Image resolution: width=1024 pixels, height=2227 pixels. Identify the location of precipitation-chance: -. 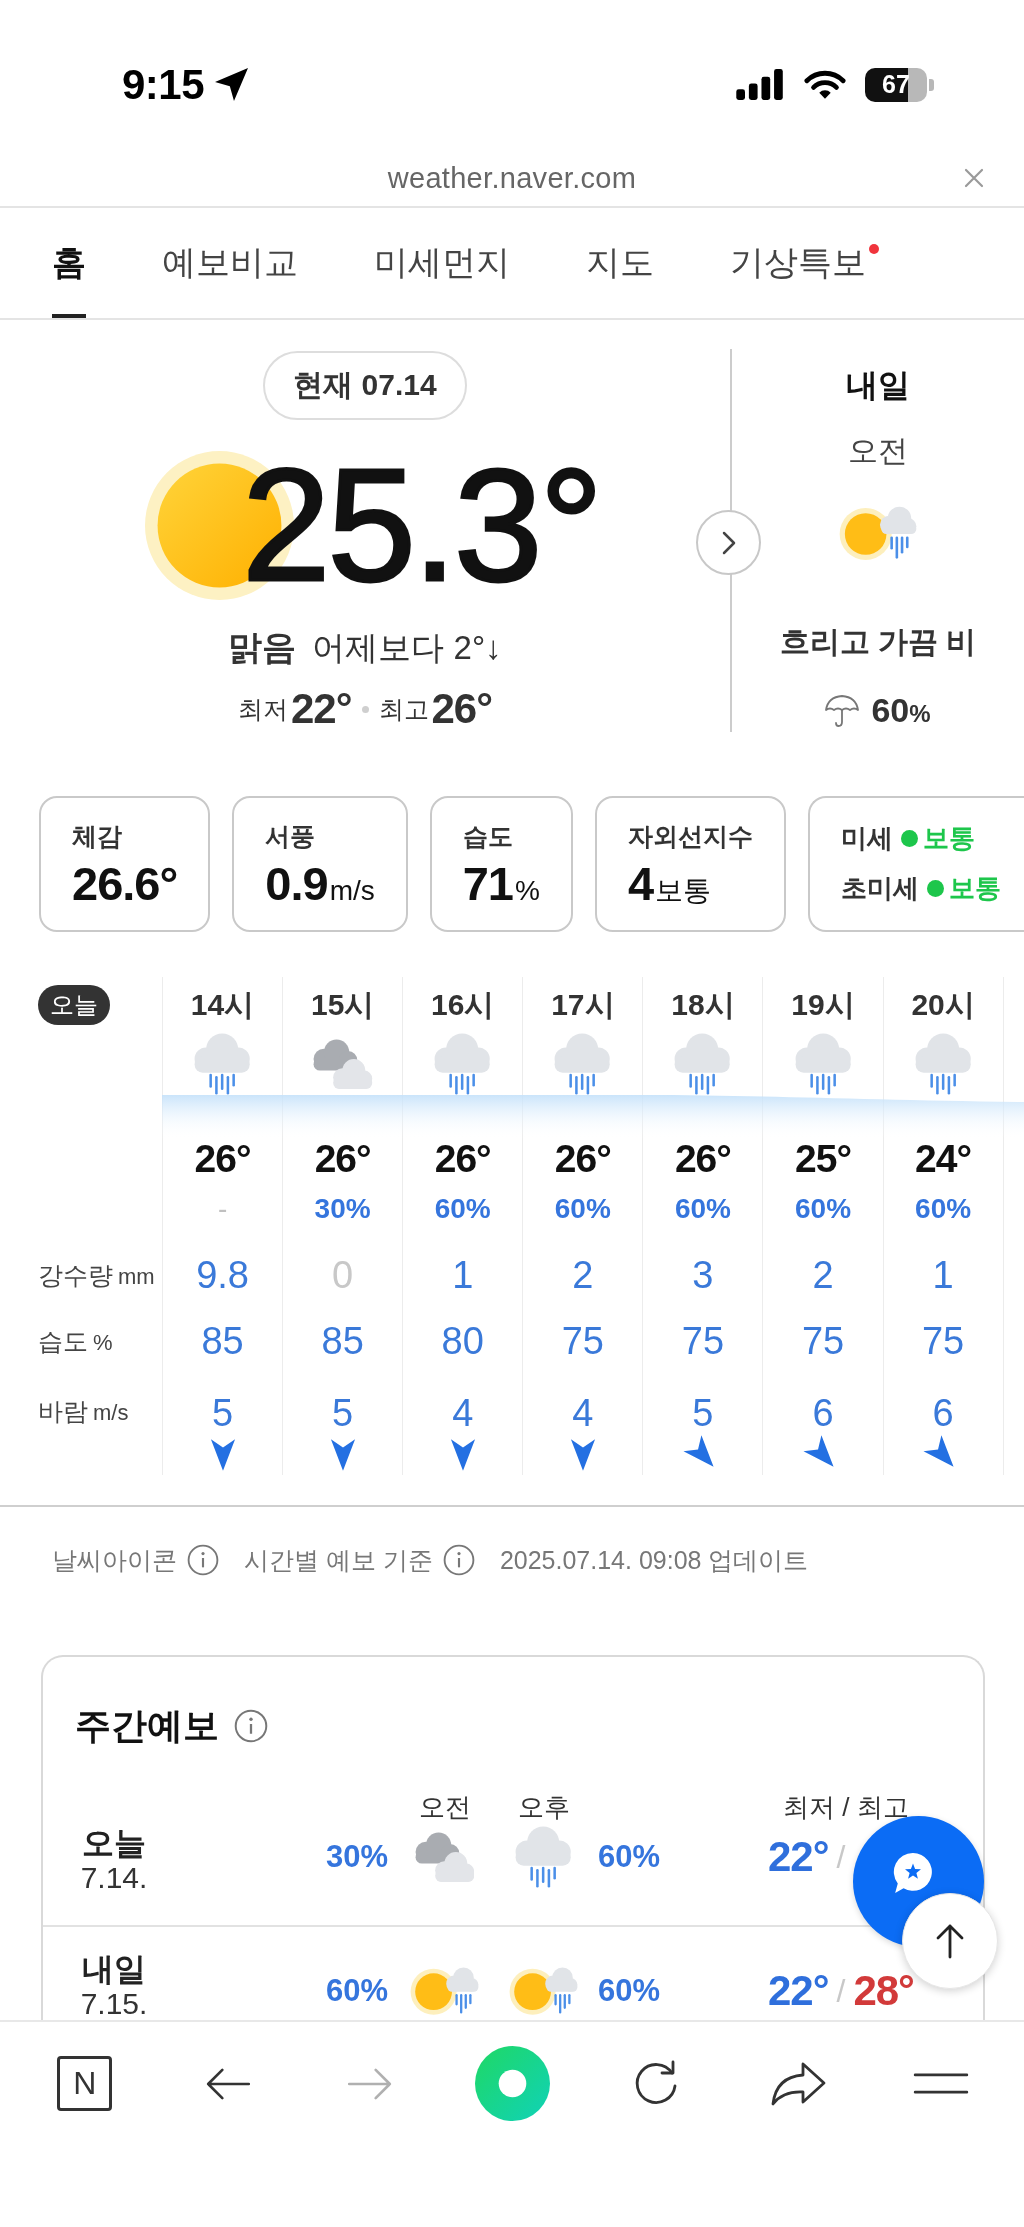
(222, 1209).